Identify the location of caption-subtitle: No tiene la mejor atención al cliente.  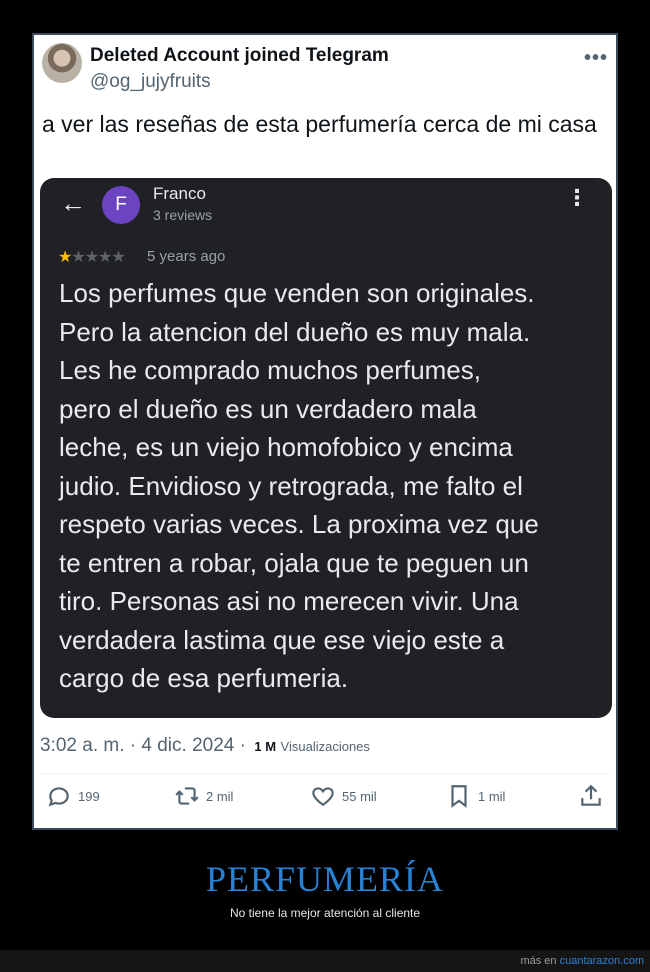
(325, 913).